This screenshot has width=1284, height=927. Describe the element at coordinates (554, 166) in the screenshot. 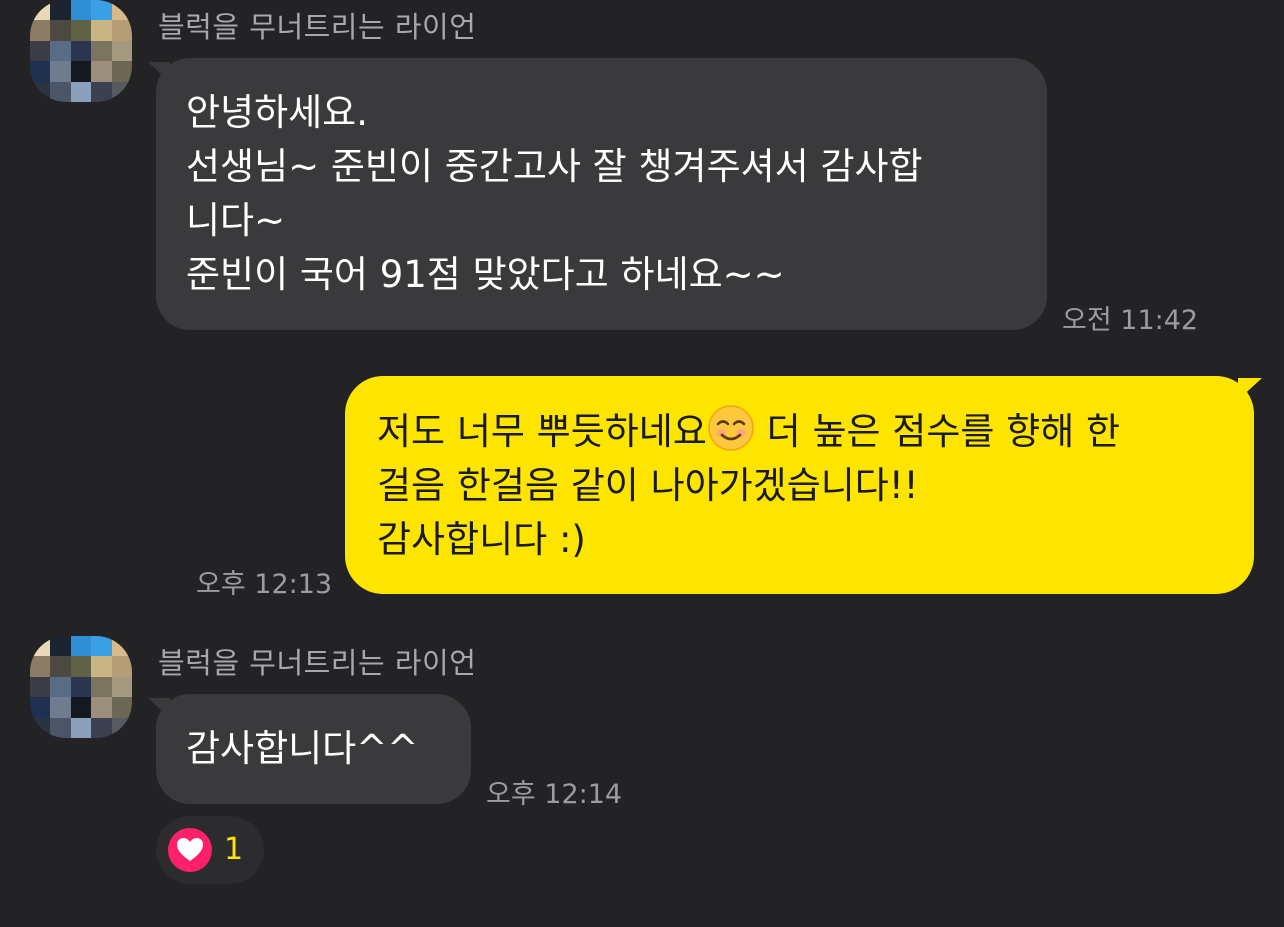

I see `message-line: 선생님~ 준빈이 중간고사 잘 챙겨주셔서 감사합` at that location.